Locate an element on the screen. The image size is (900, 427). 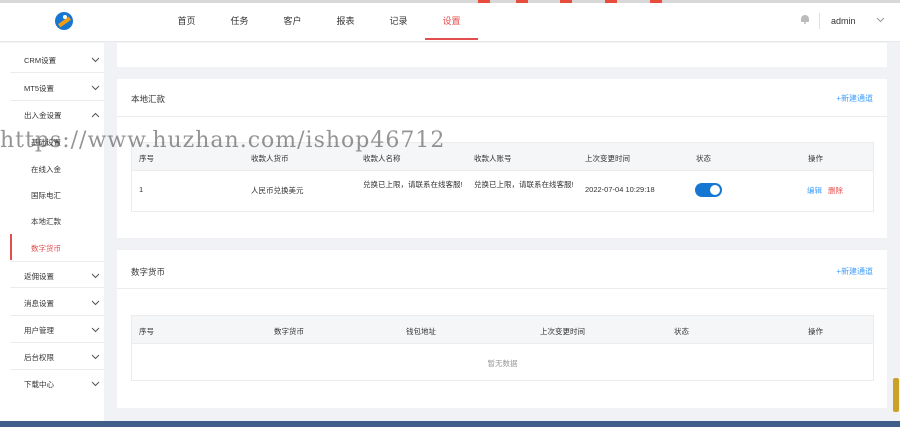
os-taskbar is located at coordinates (450, 424).